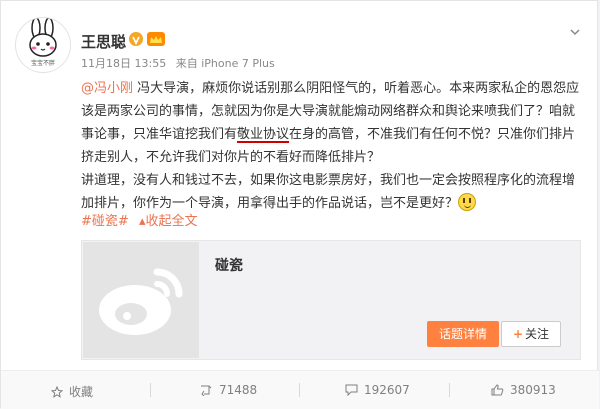 This screenshot has height=409, width=600. Describe the element at coordinates (105, 221) in the screenshot. I see `hashtag-link: #碰瓷#` at that location.